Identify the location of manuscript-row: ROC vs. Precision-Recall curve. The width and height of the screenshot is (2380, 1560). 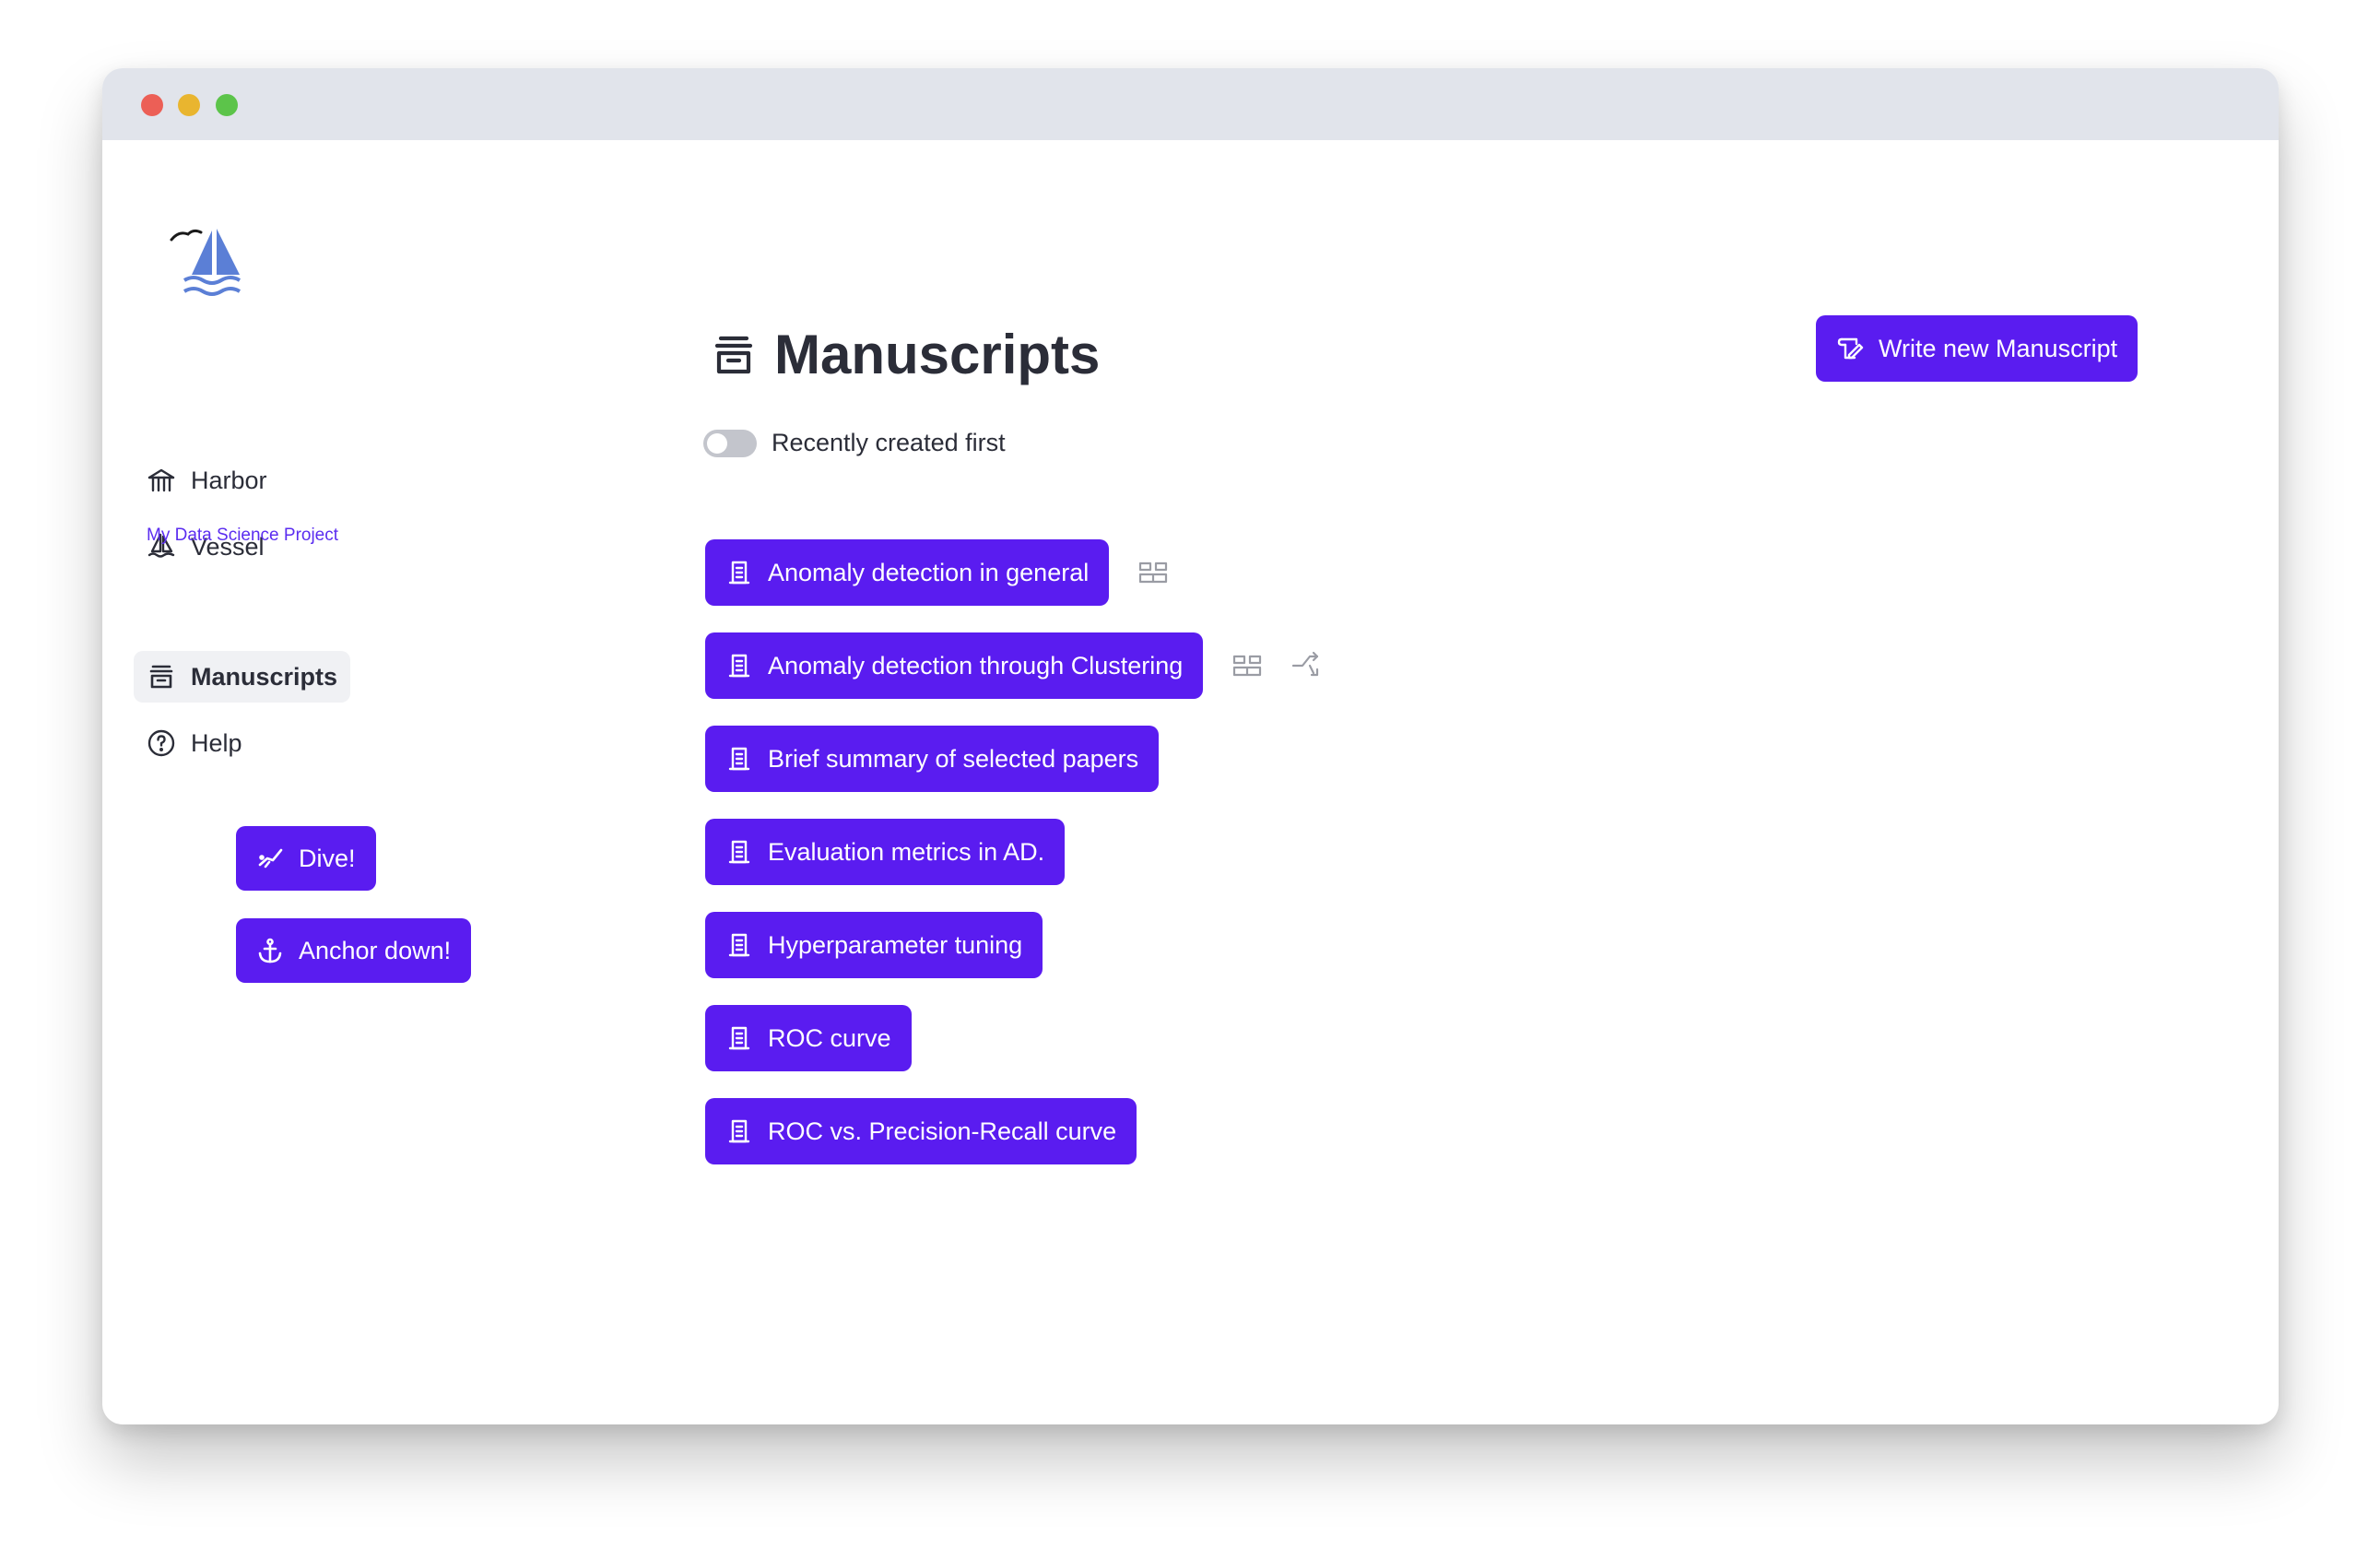
(921, 1131).